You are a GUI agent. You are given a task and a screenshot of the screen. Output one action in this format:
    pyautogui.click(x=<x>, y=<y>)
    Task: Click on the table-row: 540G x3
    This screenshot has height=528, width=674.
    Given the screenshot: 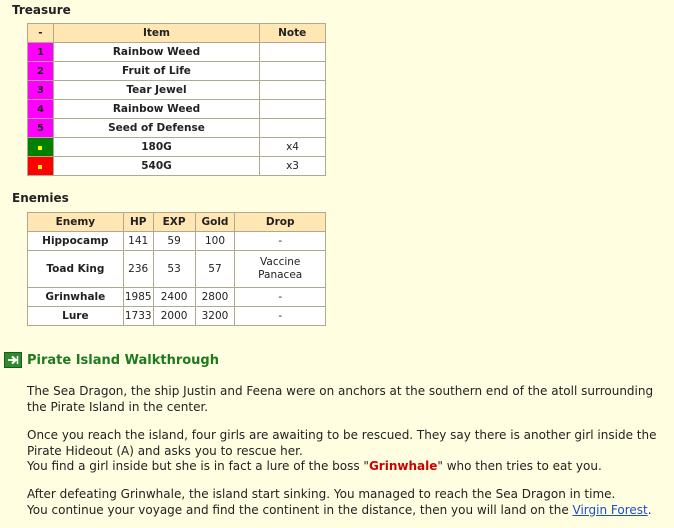 What is the action you would take?
    pyautogui.click(x=176, y=166)
    